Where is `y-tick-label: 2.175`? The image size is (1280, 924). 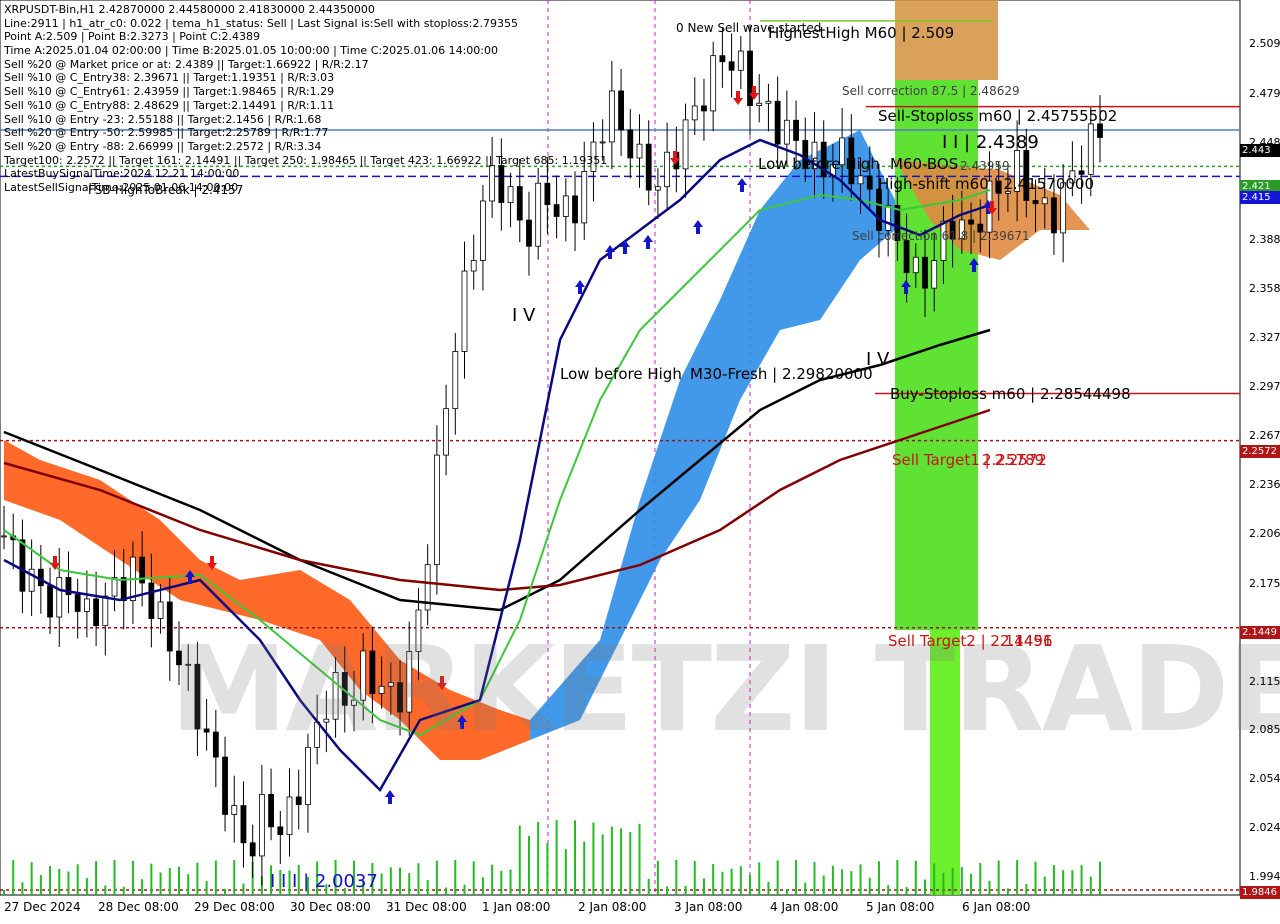
y-tick-label: 2.175 is located at coordinates (1264, 583).